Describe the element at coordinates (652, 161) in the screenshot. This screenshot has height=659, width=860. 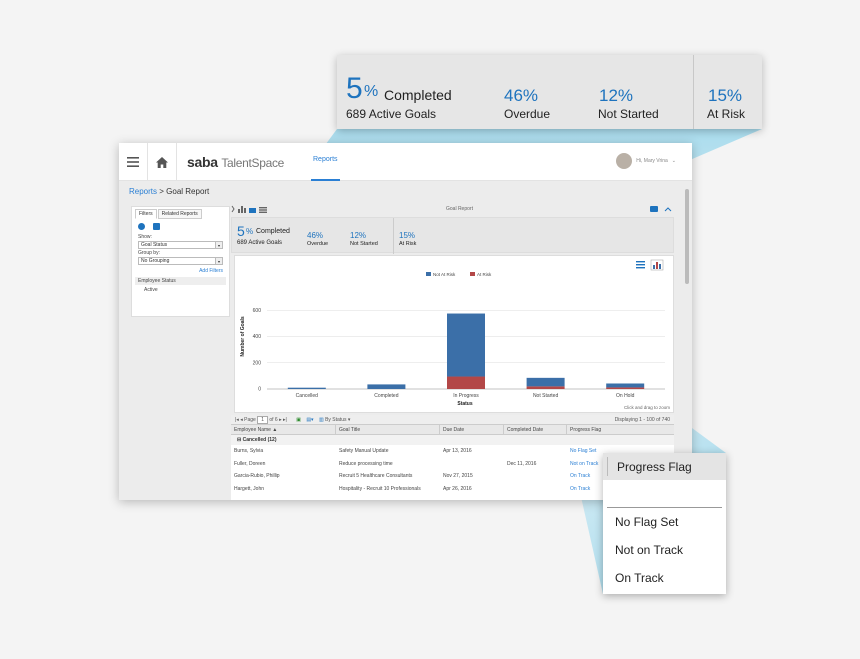
I see `user-greeting: Hi, Mary Vrina` at that location.